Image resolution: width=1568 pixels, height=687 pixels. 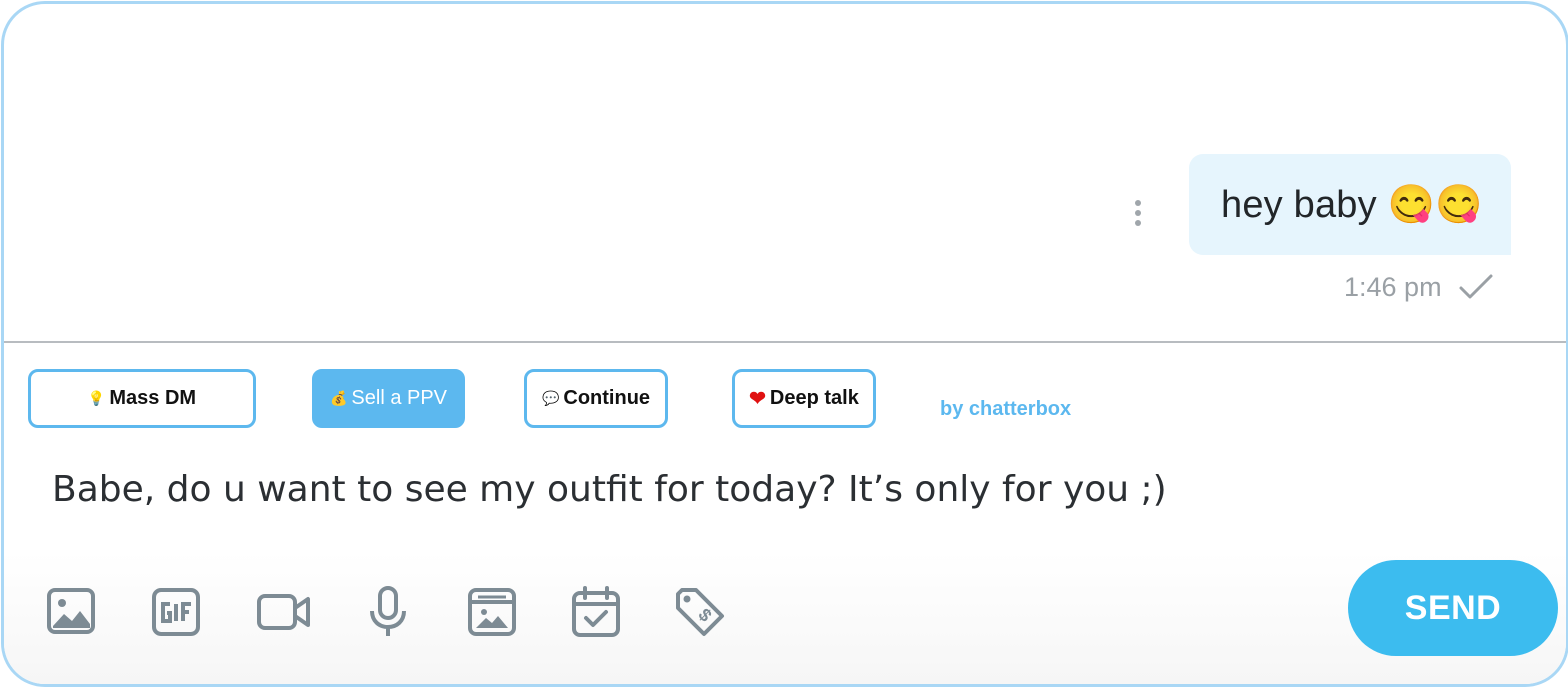 I want to click on chip-label: Sell a PPV, so click(x=399, y=398).